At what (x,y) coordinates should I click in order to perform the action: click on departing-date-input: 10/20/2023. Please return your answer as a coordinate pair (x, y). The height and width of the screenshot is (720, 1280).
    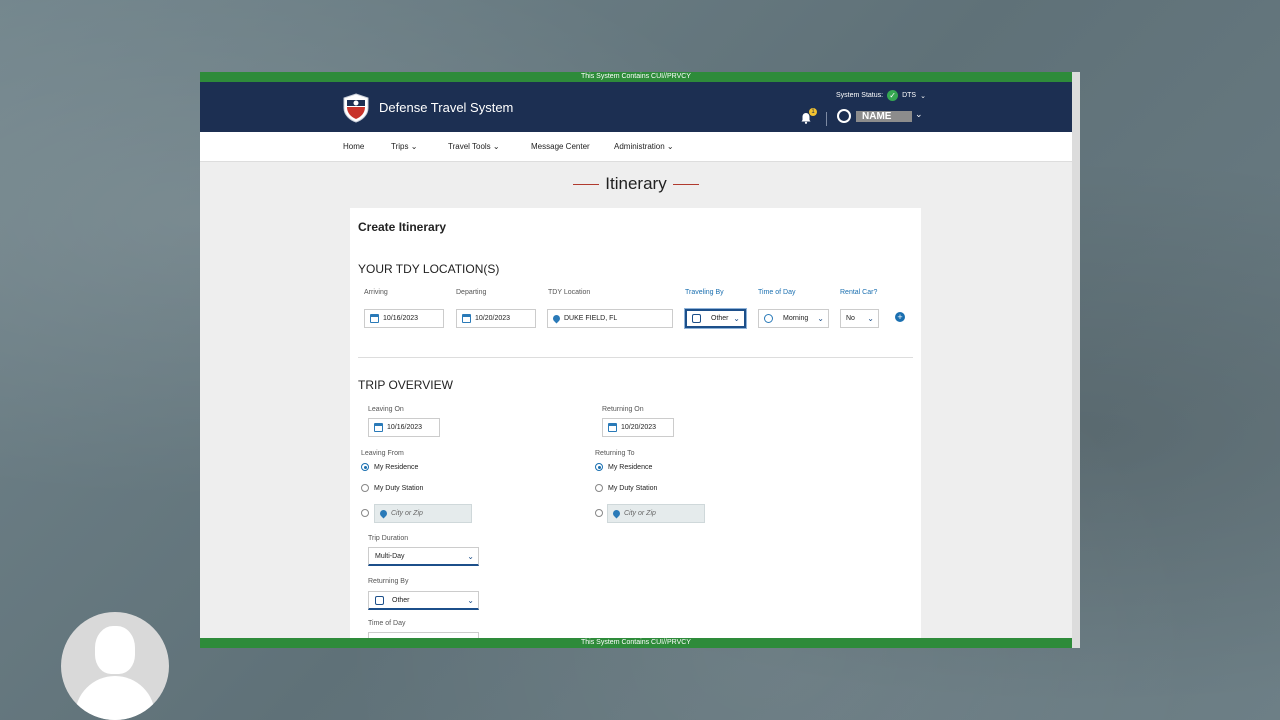
    Looking at the image, I should click on (496, 318).